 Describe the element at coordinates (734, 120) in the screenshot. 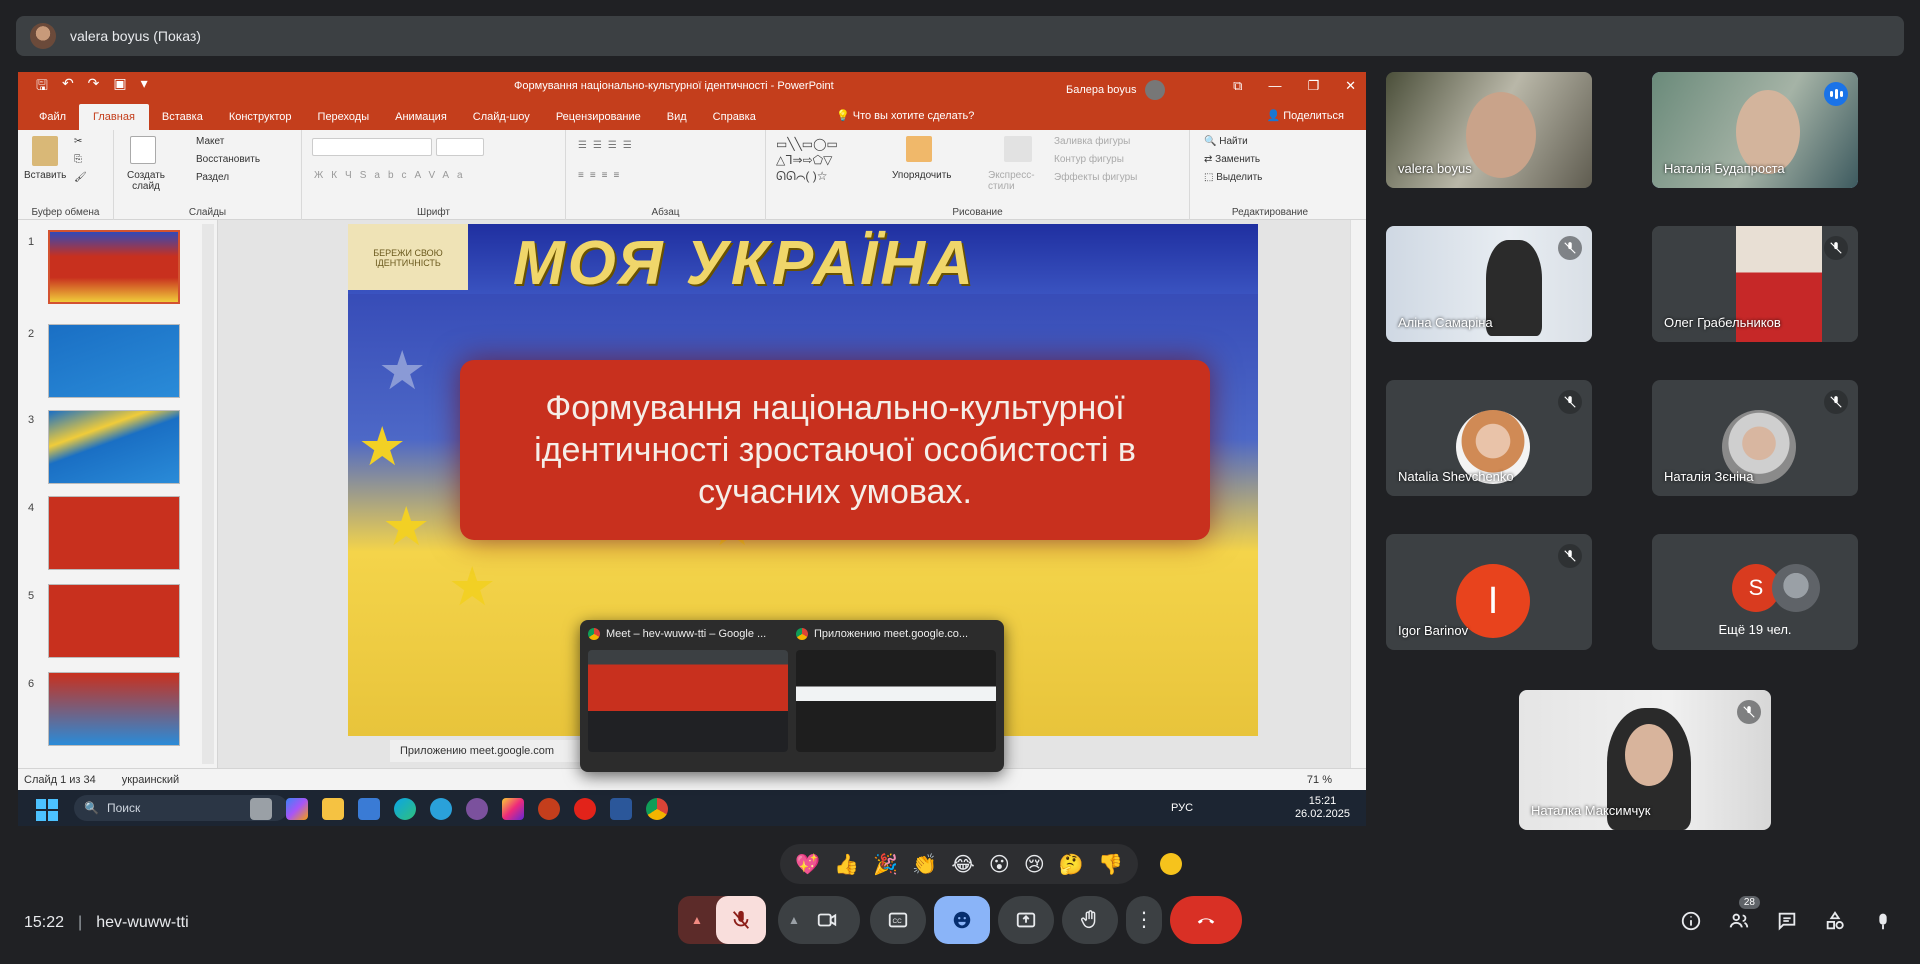

I see `tab-help: Справка` at that location.